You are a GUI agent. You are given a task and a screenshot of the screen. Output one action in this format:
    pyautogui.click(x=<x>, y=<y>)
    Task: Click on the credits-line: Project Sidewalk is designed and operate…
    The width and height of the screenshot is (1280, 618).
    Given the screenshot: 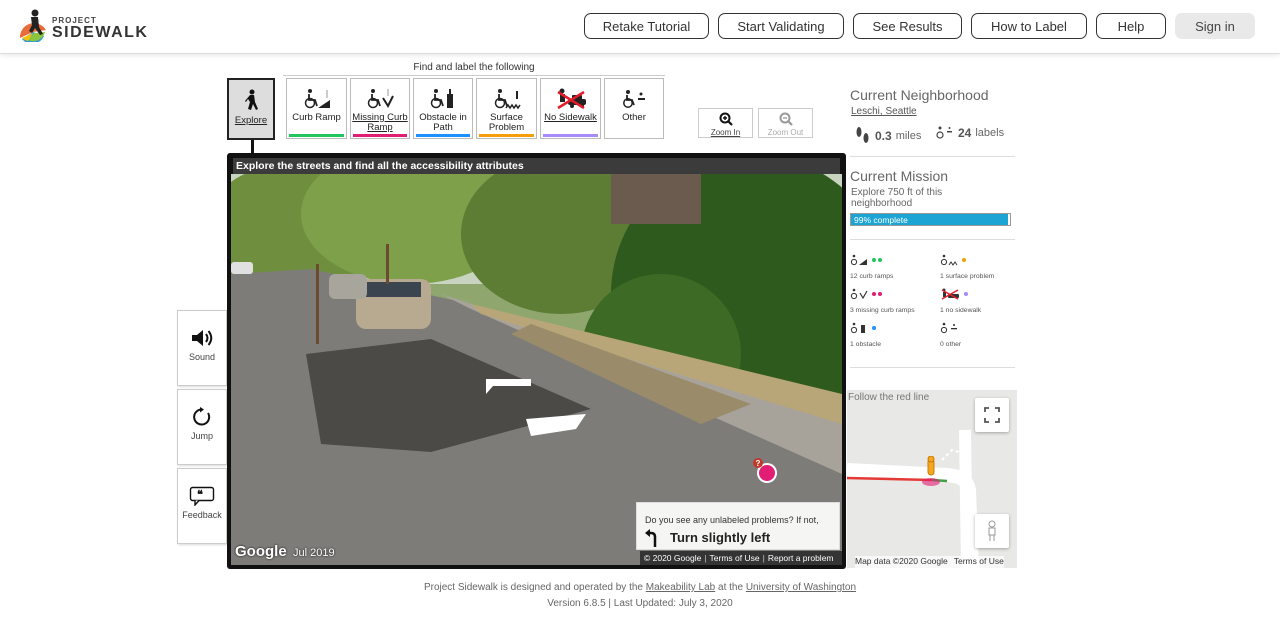 What is the action you would take?
    pyautogui.click(x=640, y=587)
    